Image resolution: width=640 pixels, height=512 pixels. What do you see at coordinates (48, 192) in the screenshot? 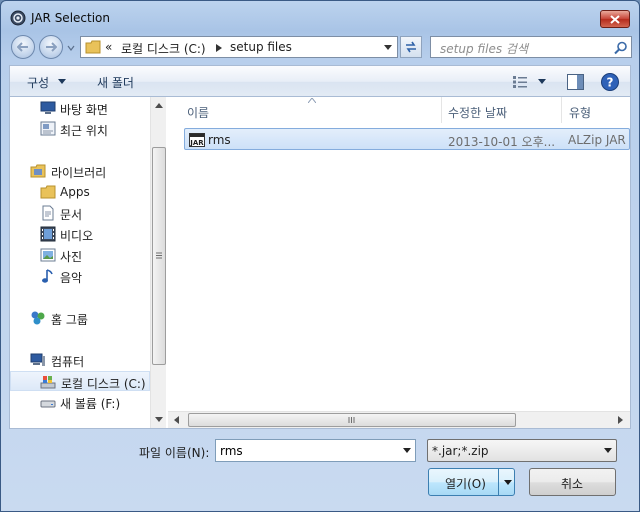
I see `folder-icon` at bounding box center [48, 192].